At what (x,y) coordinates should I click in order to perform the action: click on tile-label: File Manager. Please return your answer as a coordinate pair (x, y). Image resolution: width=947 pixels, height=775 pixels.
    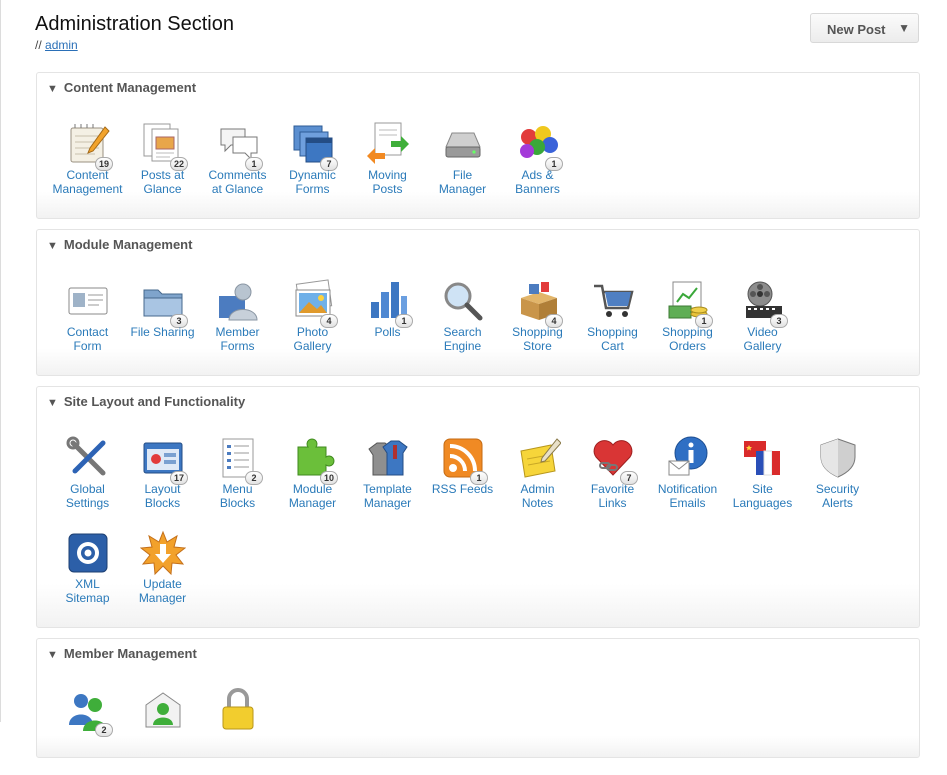
    Looking at the image, I should click on (462, 182).